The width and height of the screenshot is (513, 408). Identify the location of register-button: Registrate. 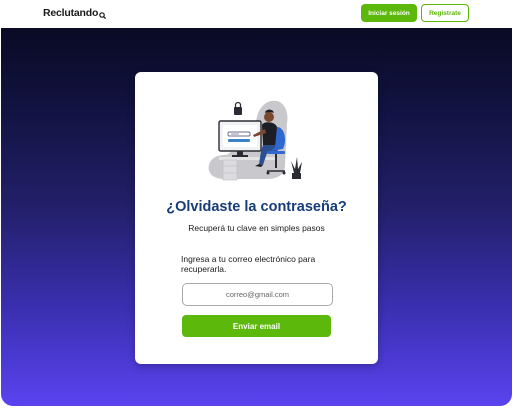
(445, 13).